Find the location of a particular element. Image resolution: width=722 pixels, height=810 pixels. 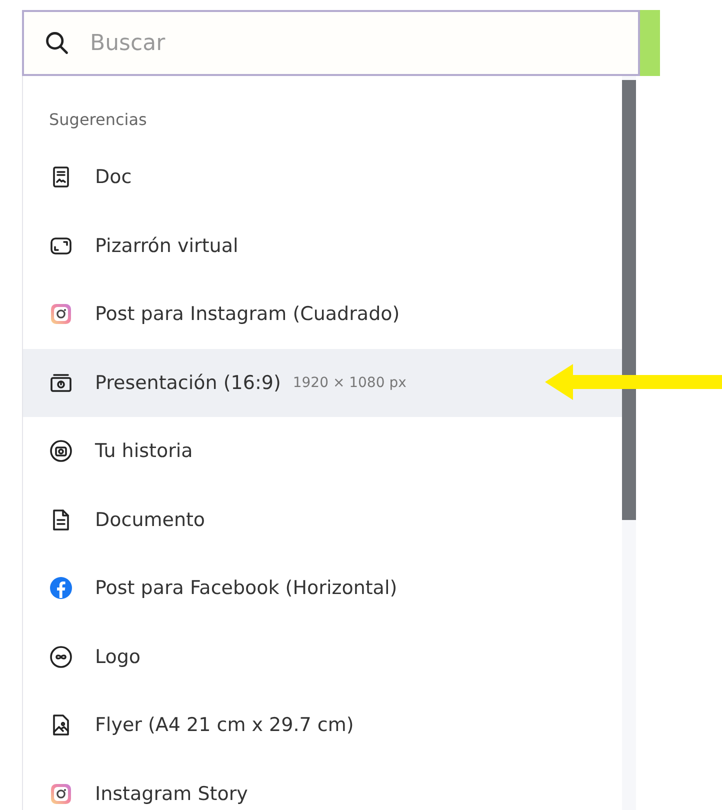

suggestion-item: Pizarrón virtual is located at coordinates (322, 246).